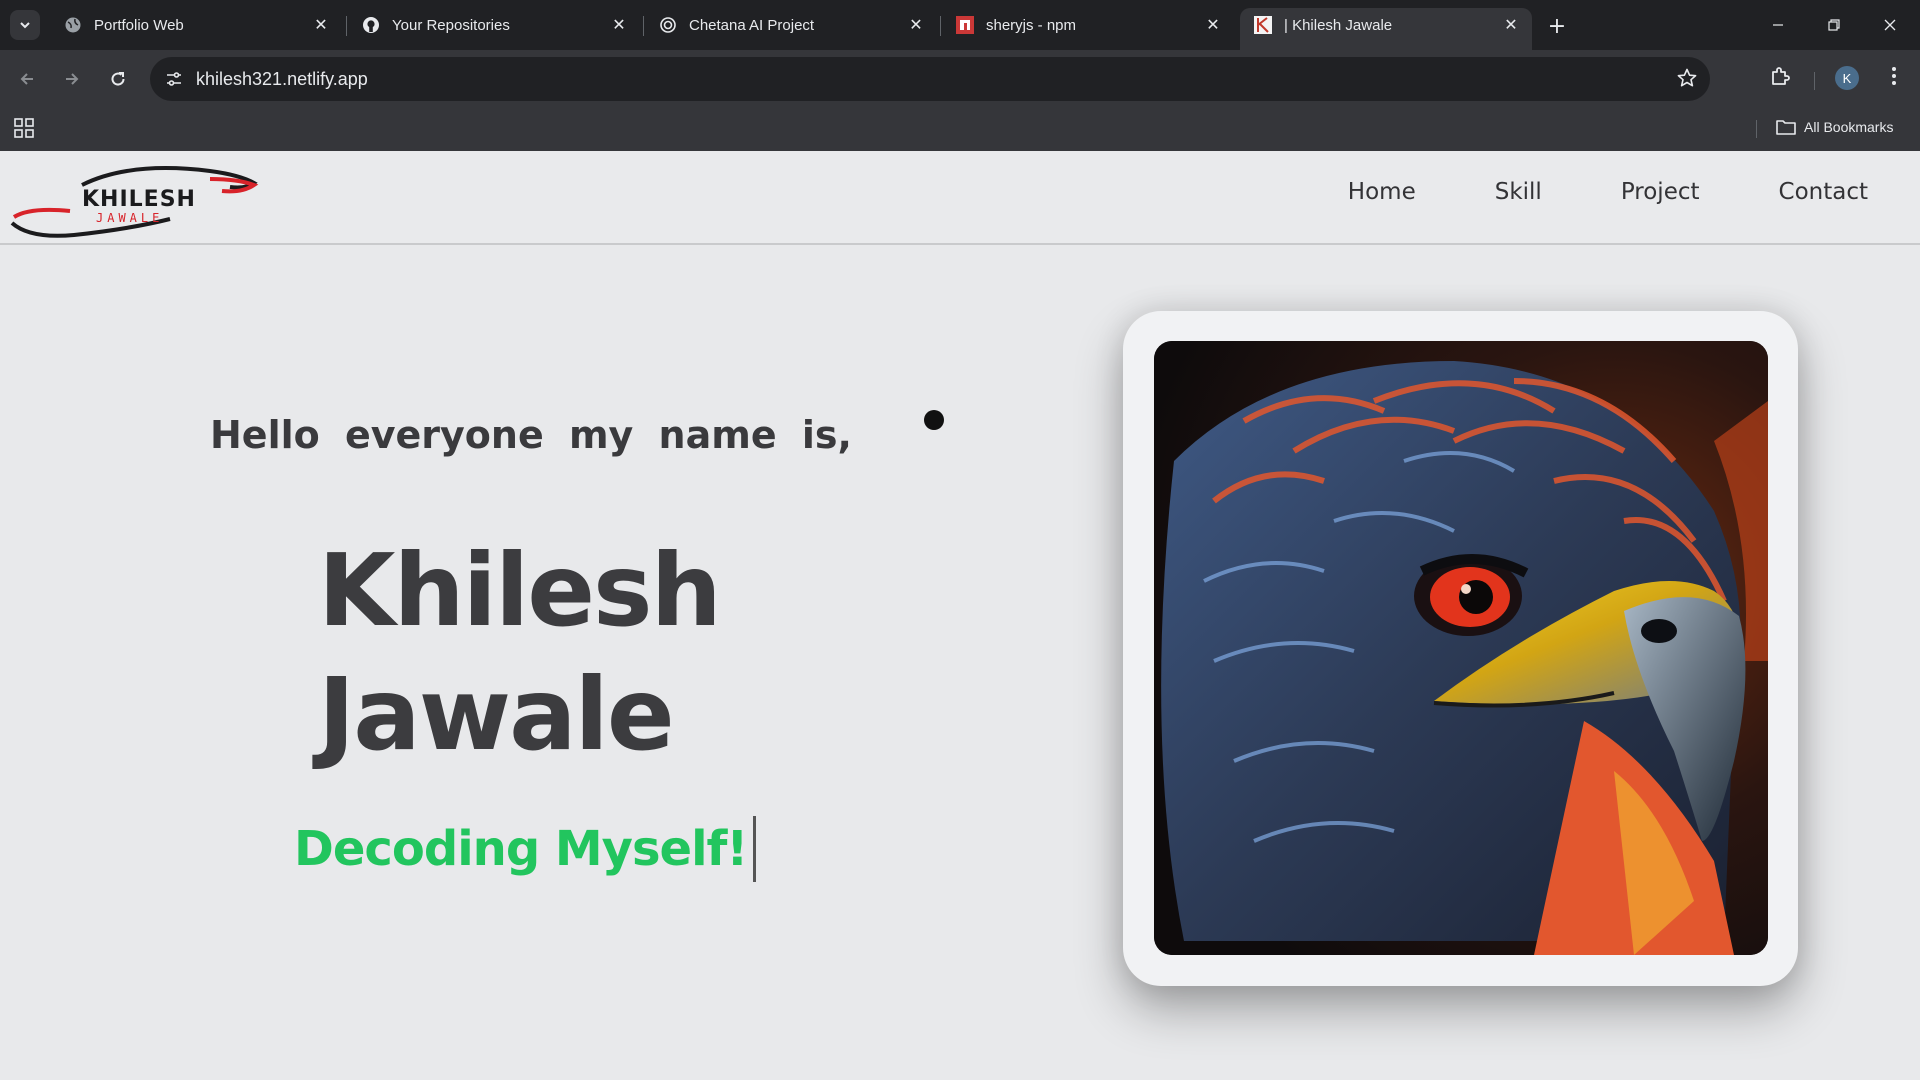 This screenshot has width=1920, height=1080. I want to click on hero-name: Khilesh Jawale, so click(520, 653).